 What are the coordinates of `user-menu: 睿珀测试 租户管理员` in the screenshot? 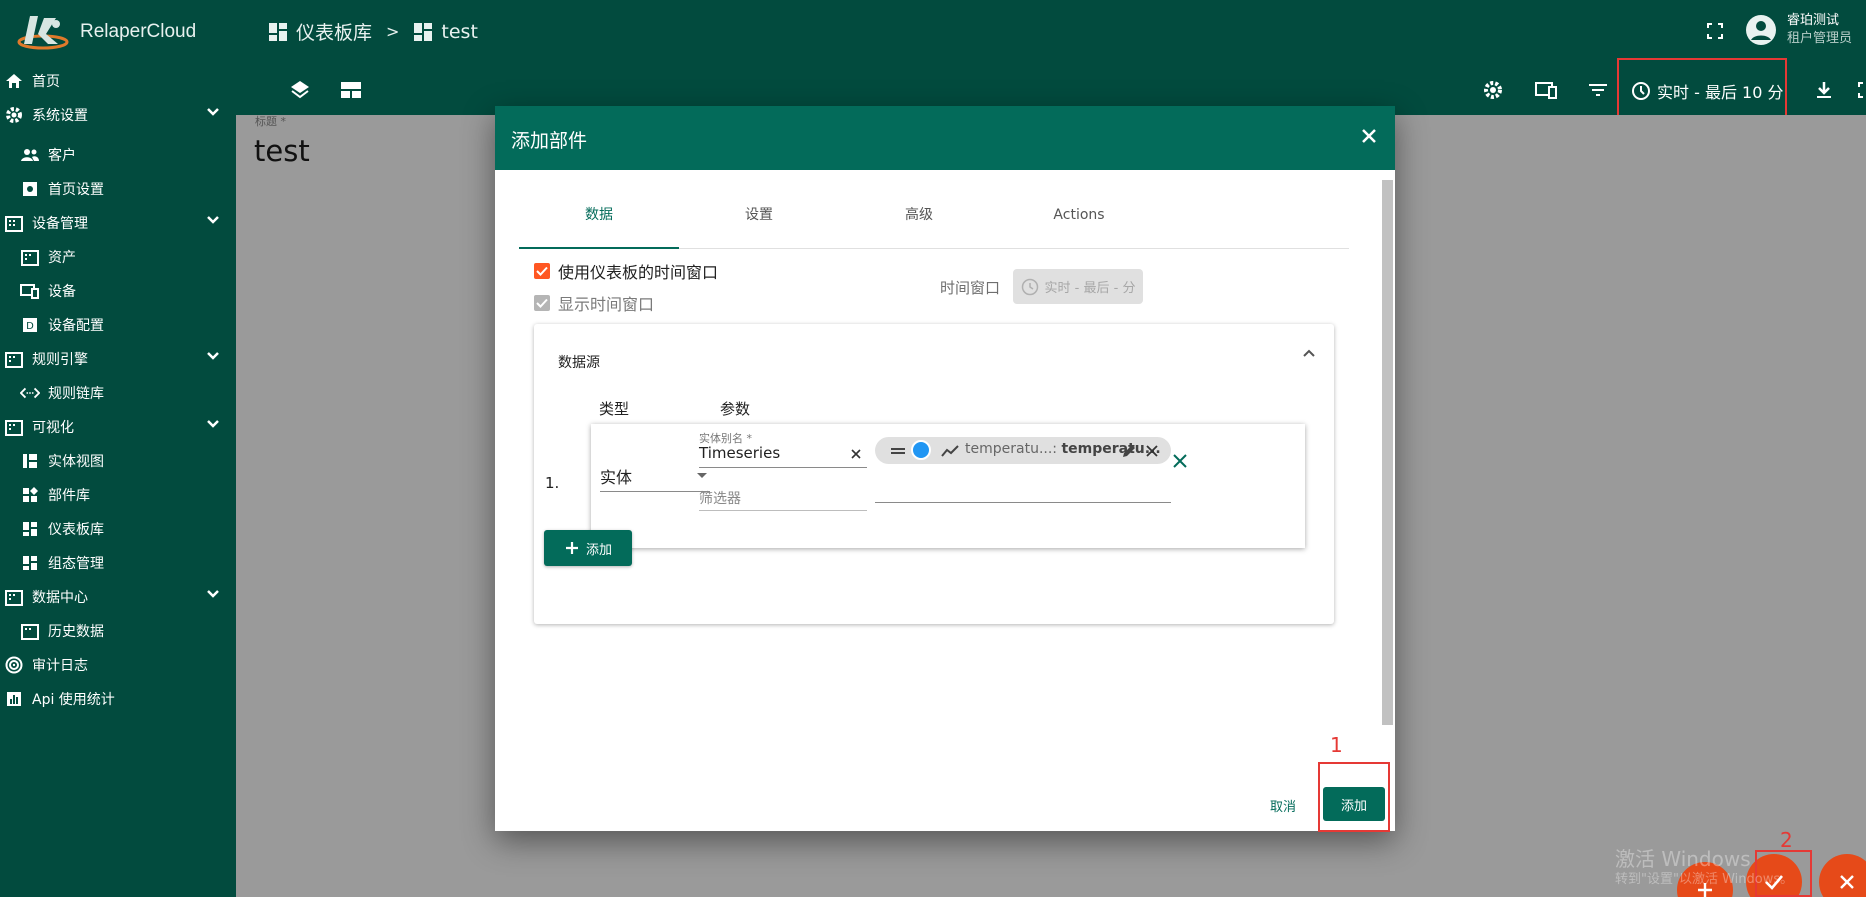 It's located at (1798, 30).